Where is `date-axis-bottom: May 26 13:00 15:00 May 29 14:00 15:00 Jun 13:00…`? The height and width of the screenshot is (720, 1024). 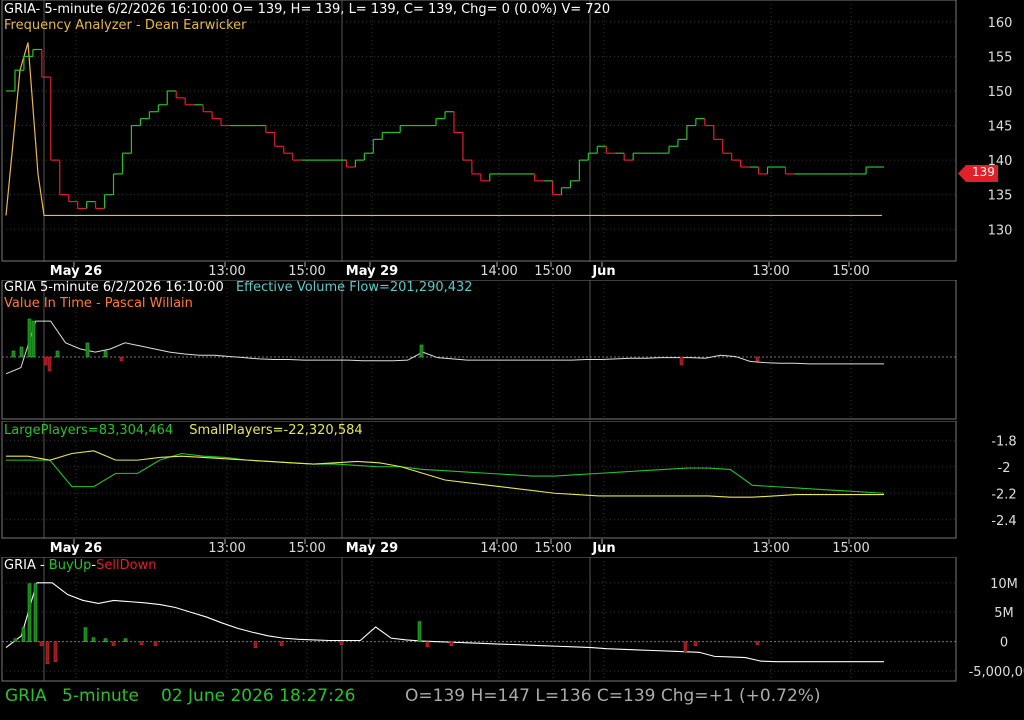
date-axis-bottom: May 26 13:00 15:00 May 29 14:00 15:00 Jun 13:00… is located at coordinates (460, 547).